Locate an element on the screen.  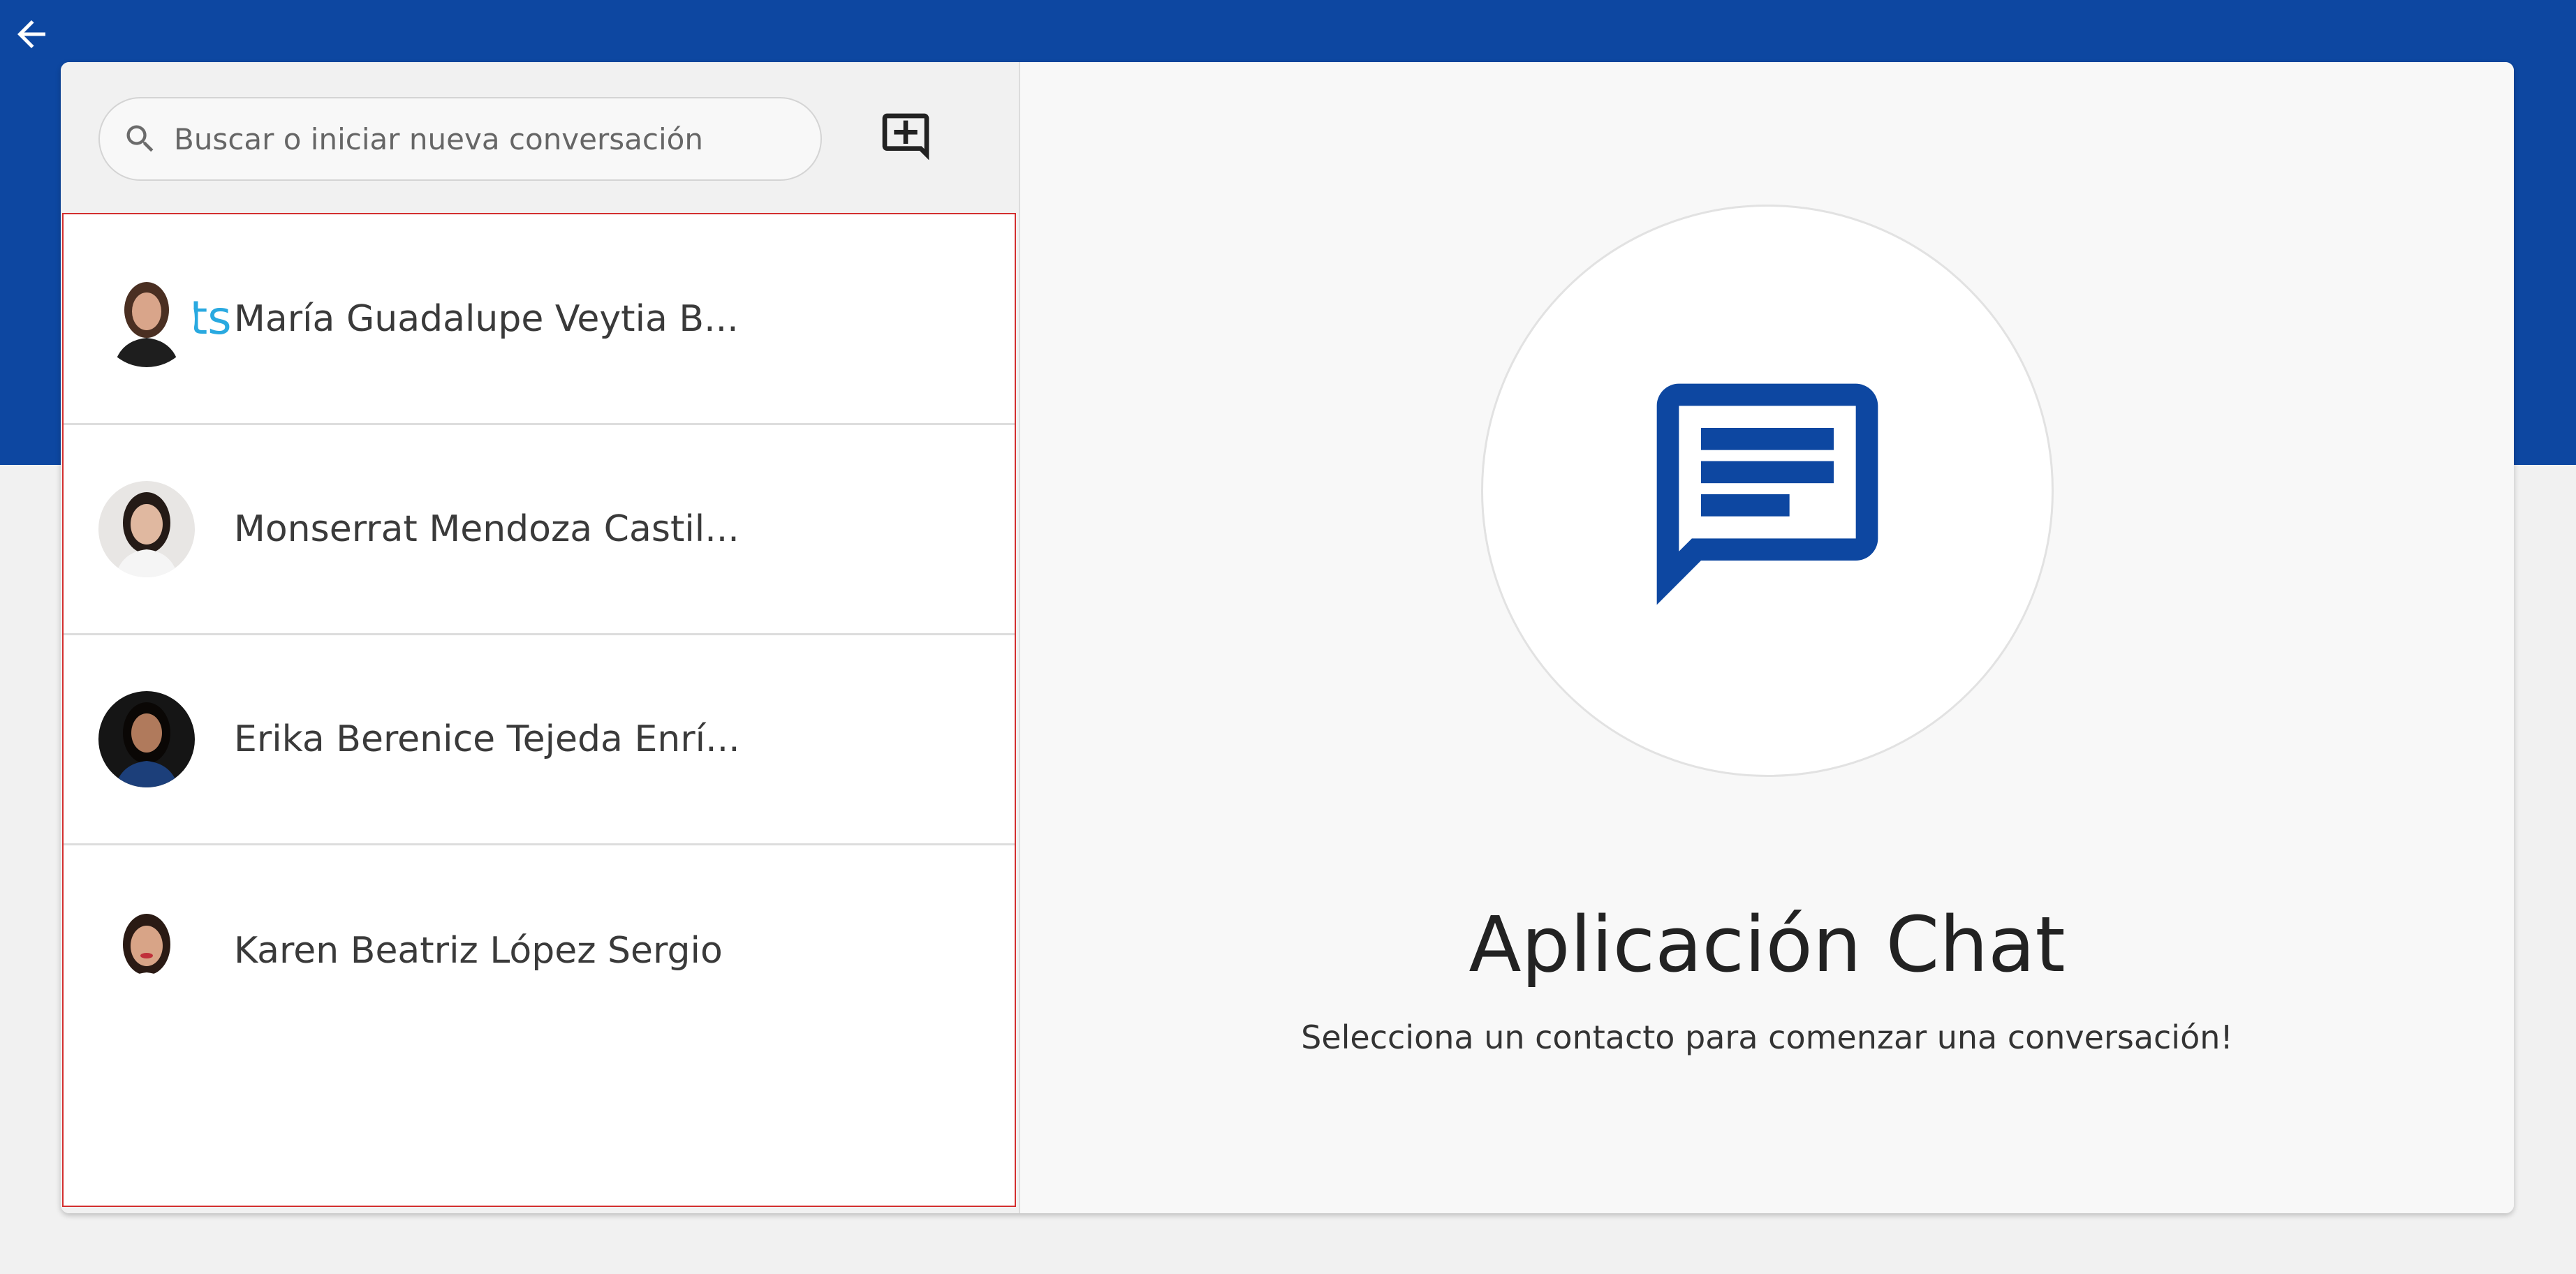
search-input is located at coordinates (496, 139).